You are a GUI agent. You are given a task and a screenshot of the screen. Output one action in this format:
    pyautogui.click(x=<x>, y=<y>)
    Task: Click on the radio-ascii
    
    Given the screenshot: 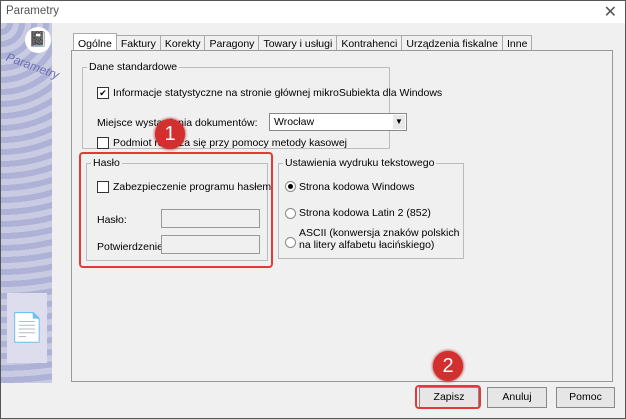 What is the action you would take?
    pyautogui.click(x=290, y=242)
    